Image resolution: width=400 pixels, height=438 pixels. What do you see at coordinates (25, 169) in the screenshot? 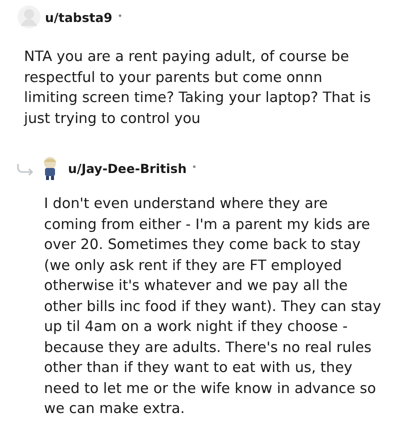
I see `reply-arrow-icon` at bounding box center [25, 169].